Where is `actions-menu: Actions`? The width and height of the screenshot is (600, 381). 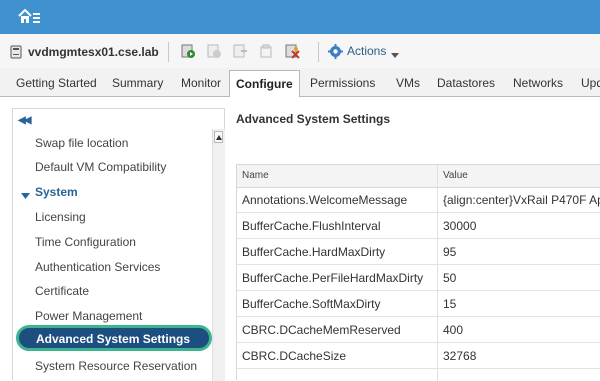 actions-menu: Actions is located at coordinates (364, 51).